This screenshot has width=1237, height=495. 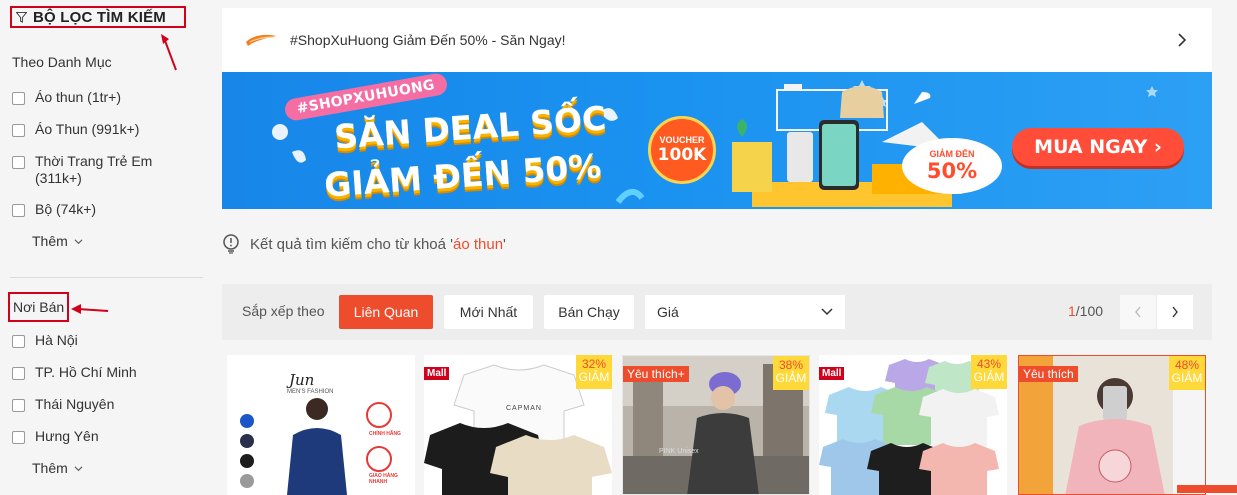 I want to click on floating-widget-edge, so click(x=1207, y=489).